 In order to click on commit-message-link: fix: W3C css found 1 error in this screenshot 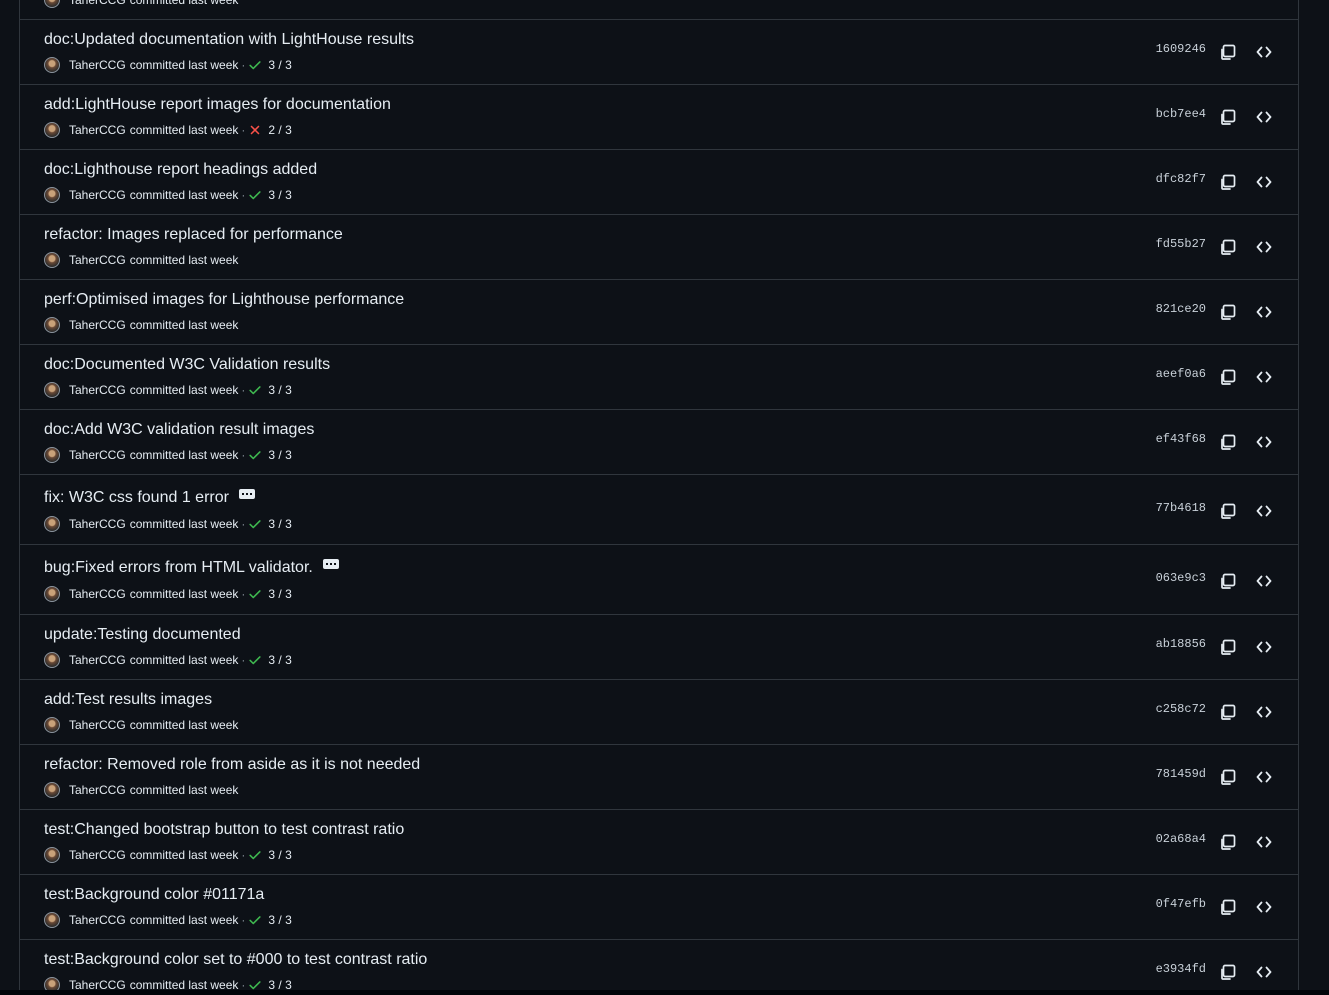, I will do `click(136, 498)`.